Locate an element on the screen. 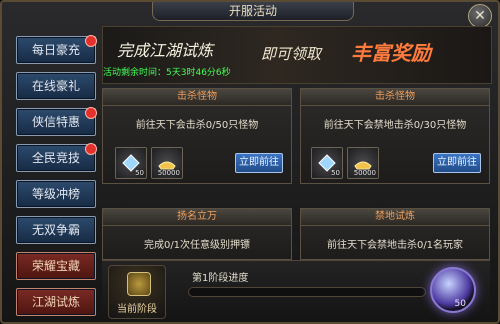  sidebar-item-label: 江湖试炼 is located at coordinates (55, 302).